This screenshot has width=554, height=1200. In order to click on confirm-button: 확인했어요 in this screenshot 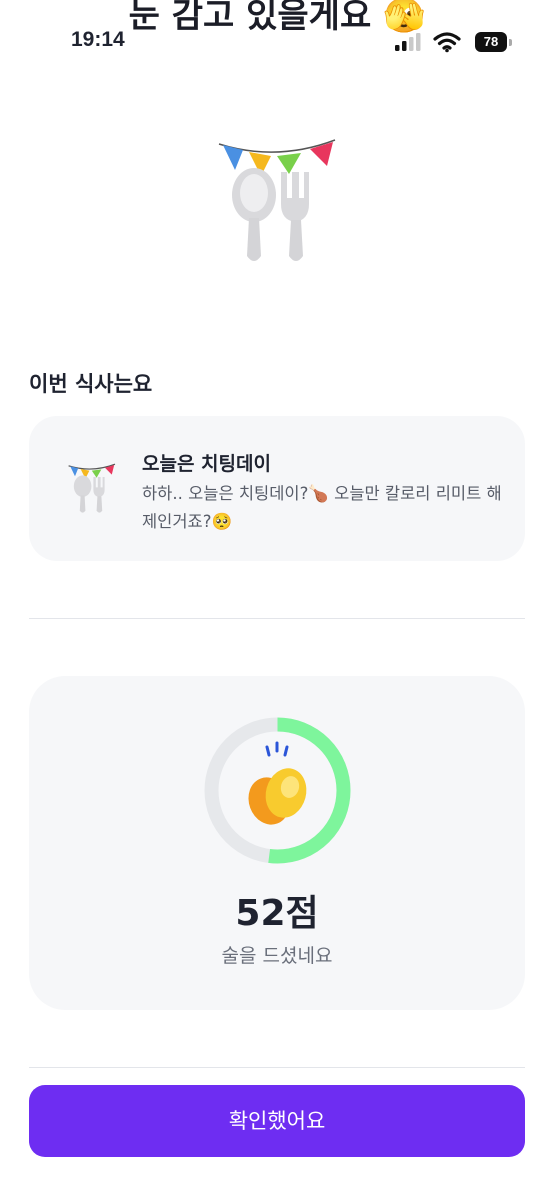, I will do `click(277, 1121)`.